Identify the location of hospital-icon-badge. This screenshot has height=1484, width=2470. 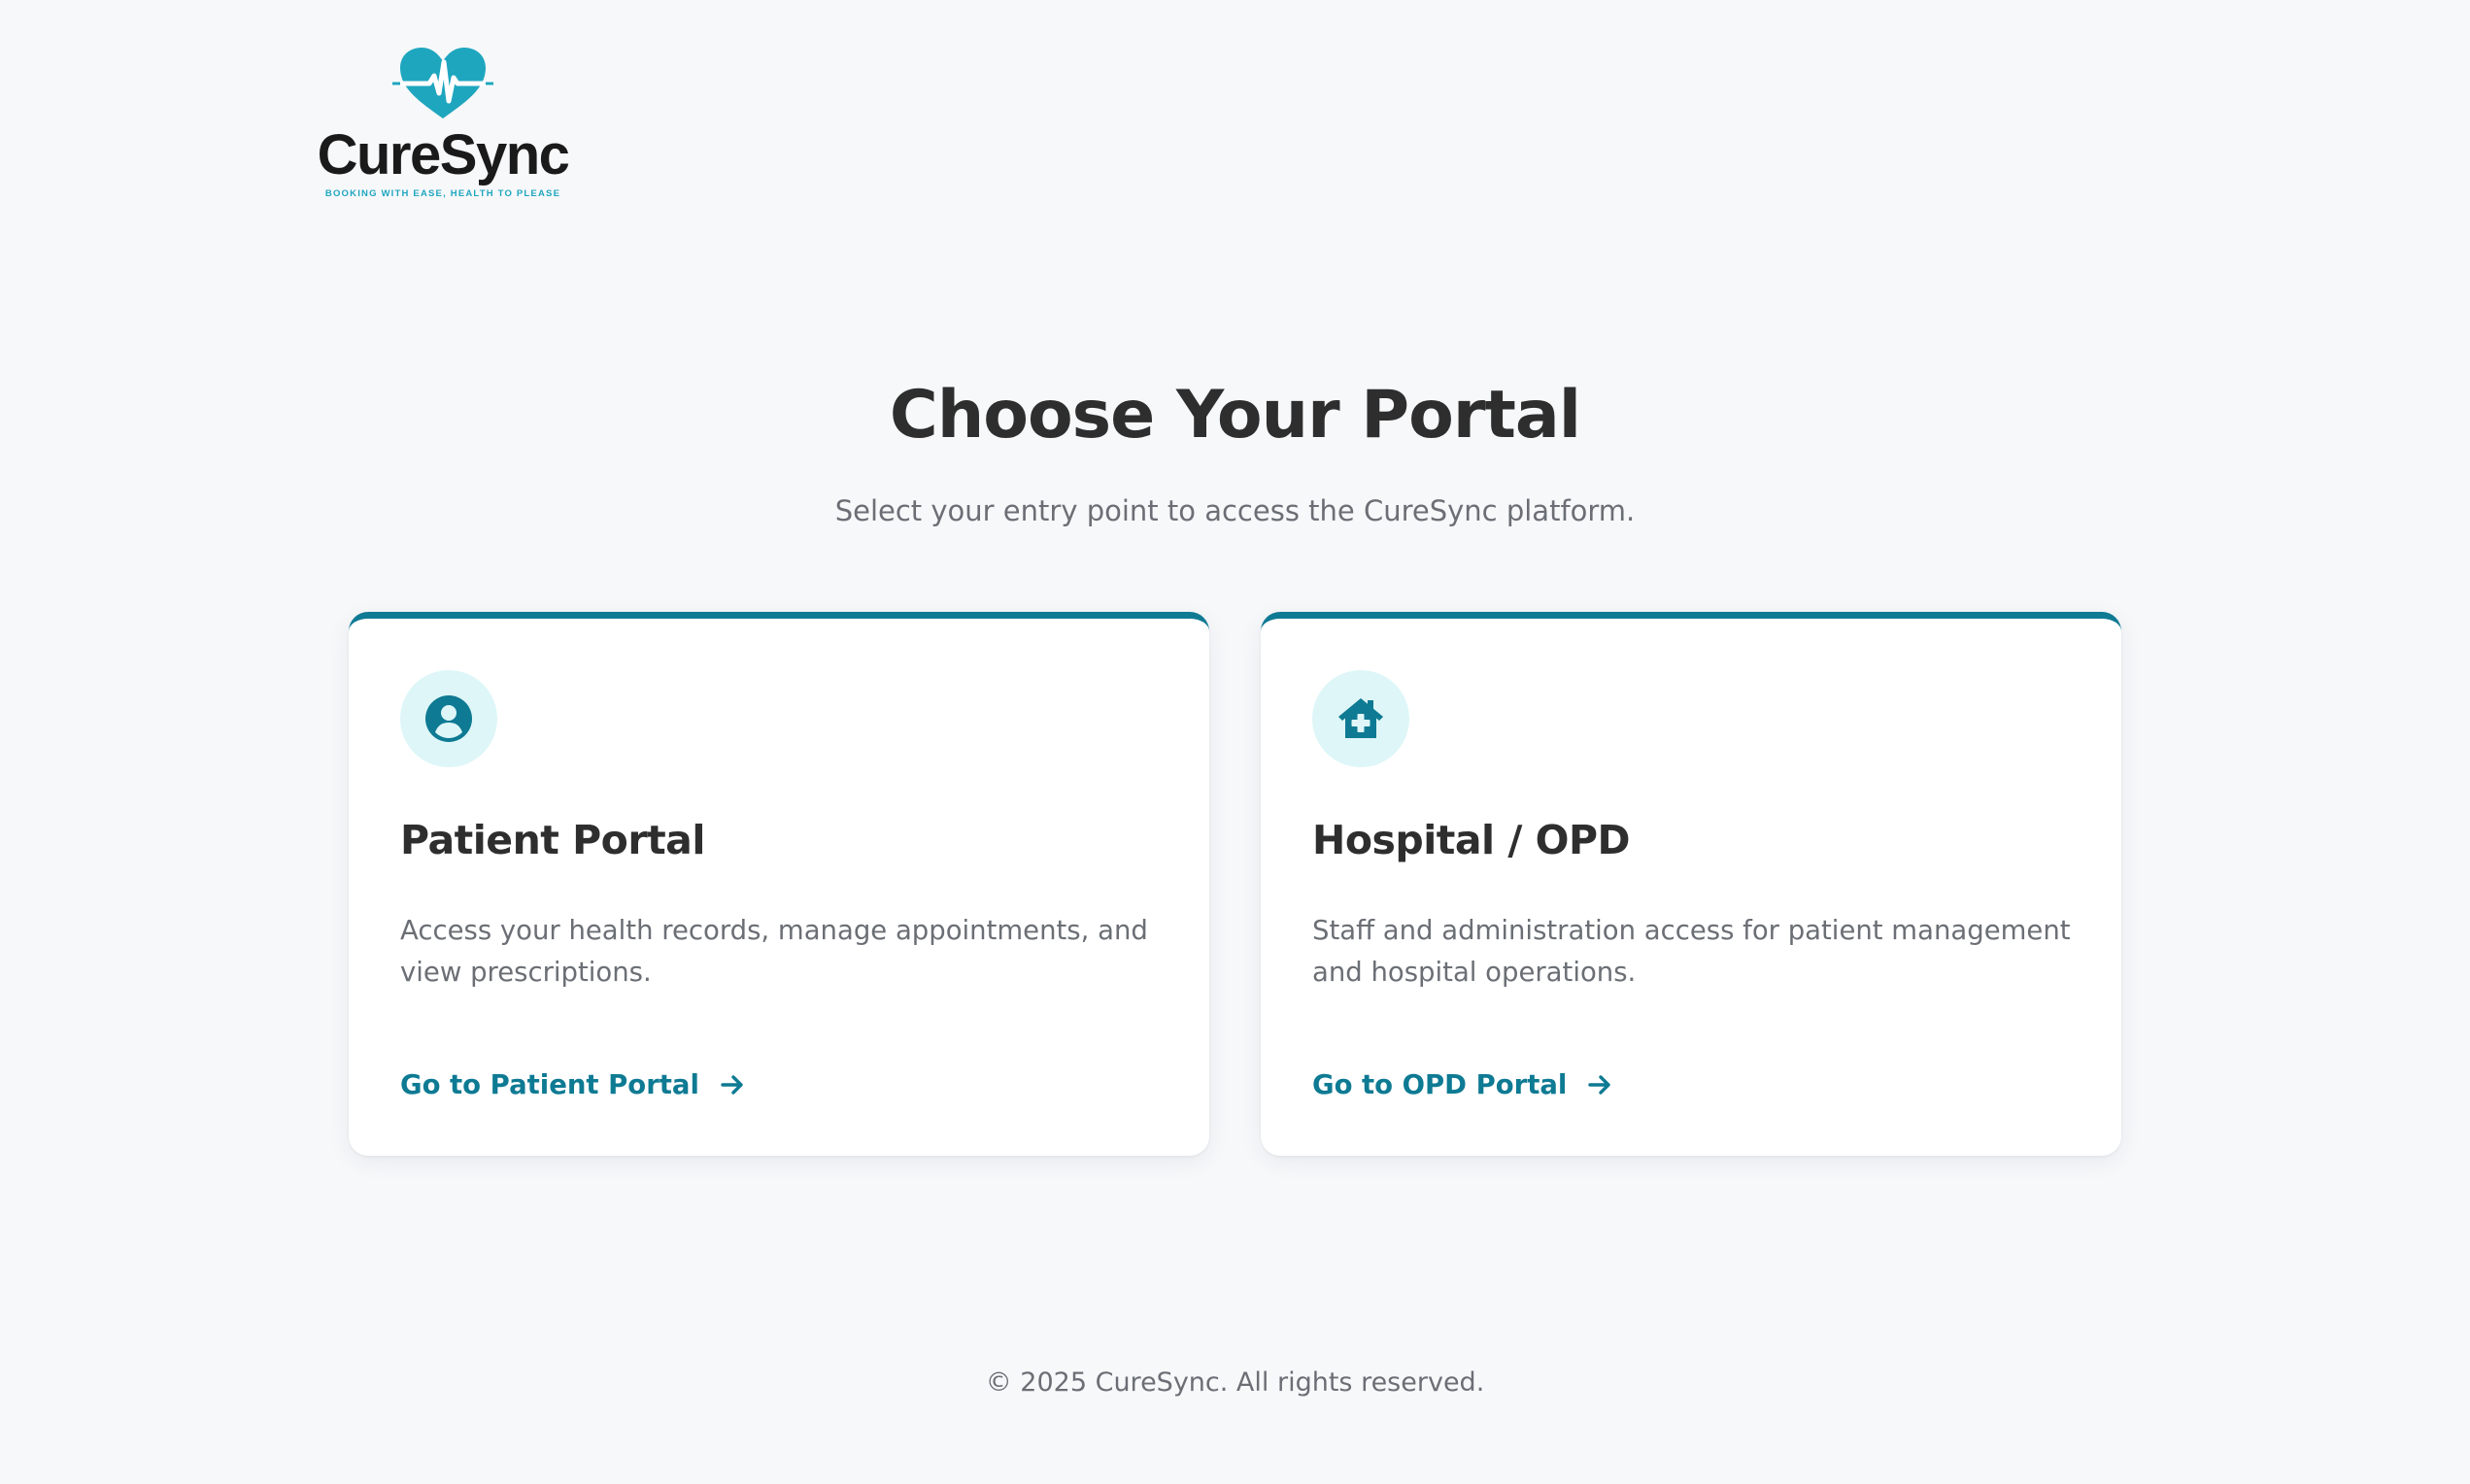
(1361, 718).